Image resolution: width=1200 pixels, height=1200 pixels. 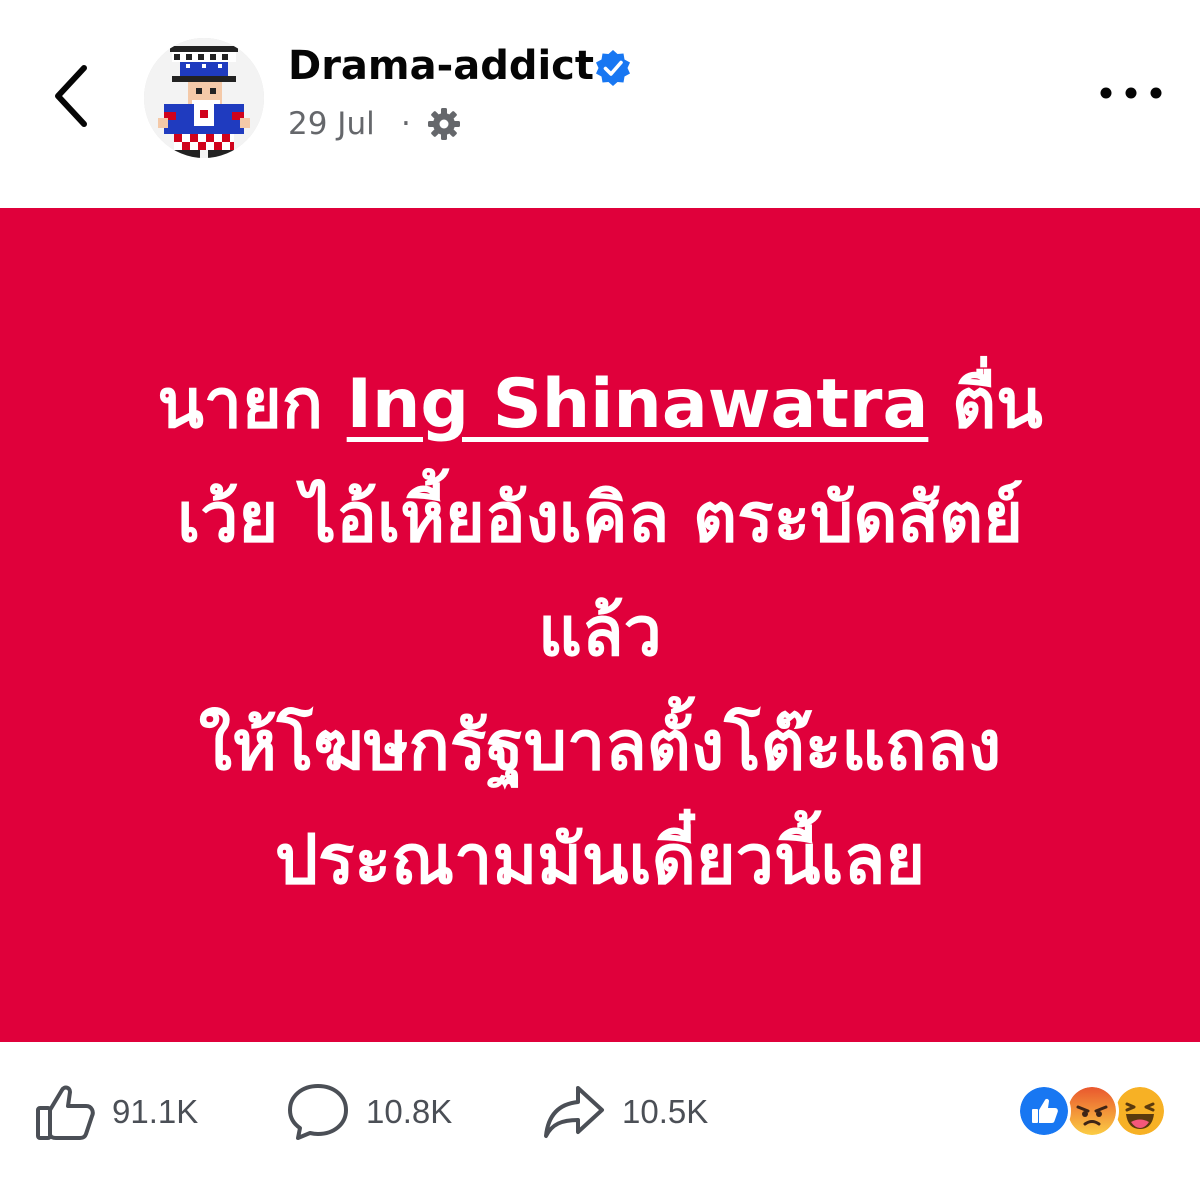 I want to click on reaction-summary, so click(x=1093, y=1113).